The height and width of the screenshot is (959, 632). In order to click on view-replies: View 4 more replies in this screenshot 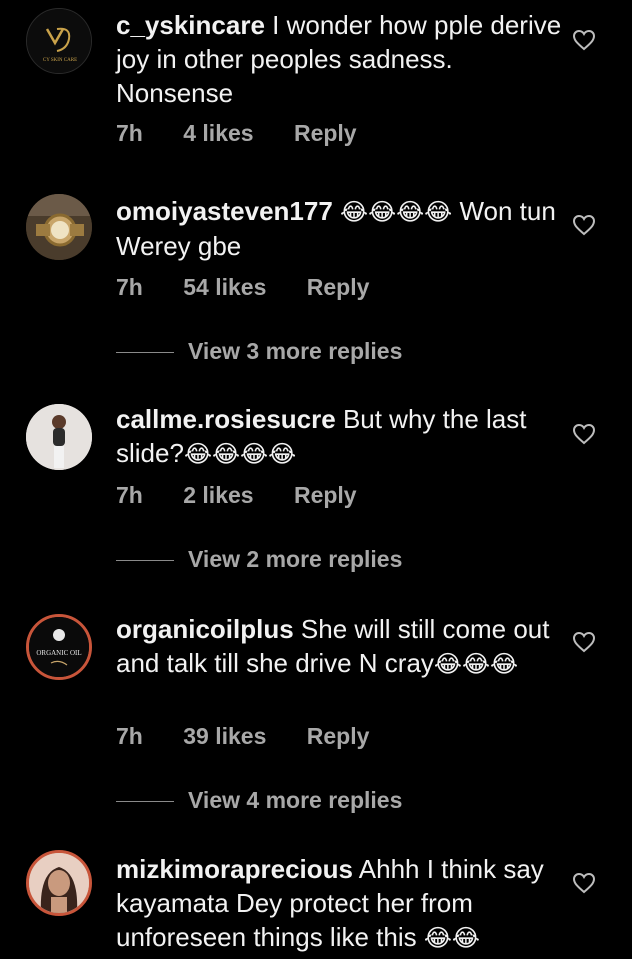, I will do `click(316, 802)`.